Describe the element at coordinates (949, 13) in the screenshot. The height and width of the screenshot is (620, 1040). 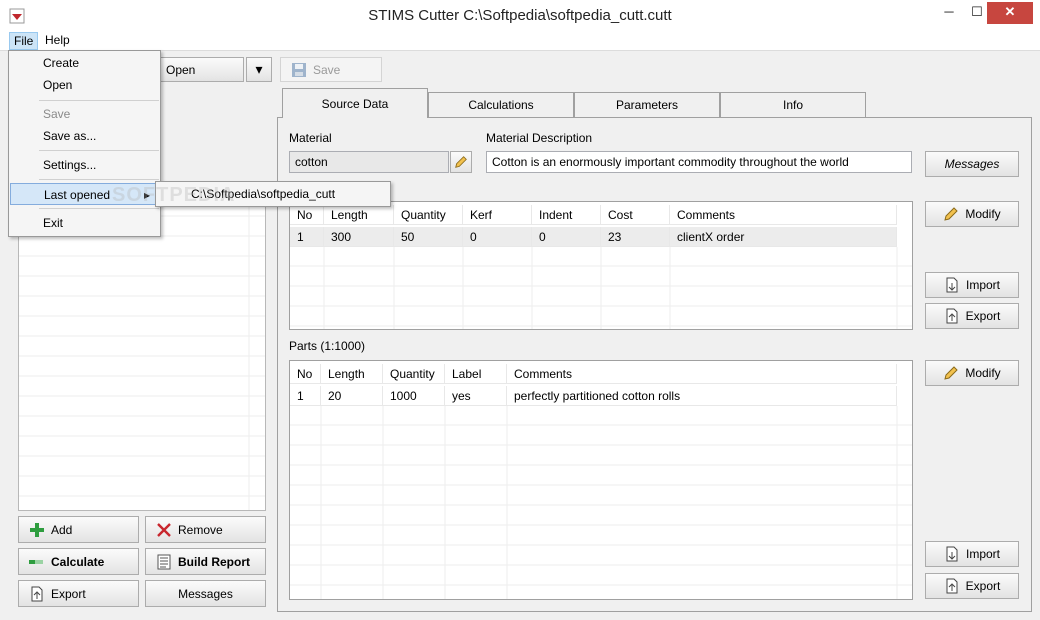
I see `minimize-button: ─` at that location.